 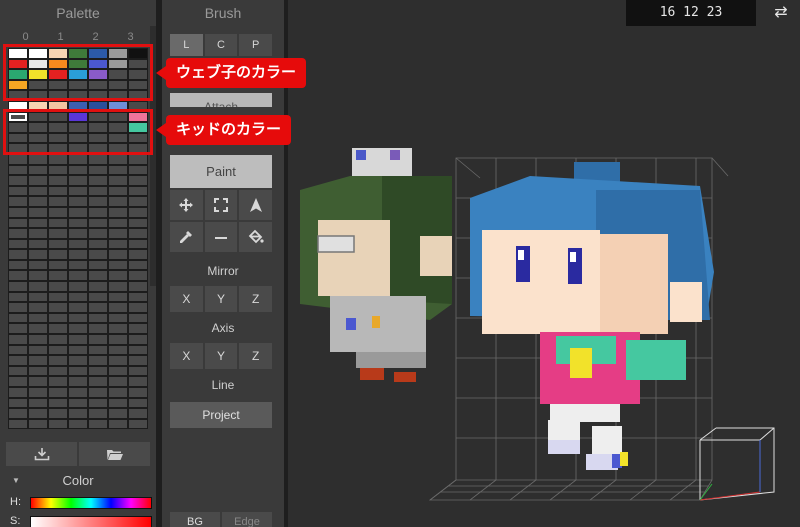 I want to click on mirror-x-button: X, so click(x=186, y=299).